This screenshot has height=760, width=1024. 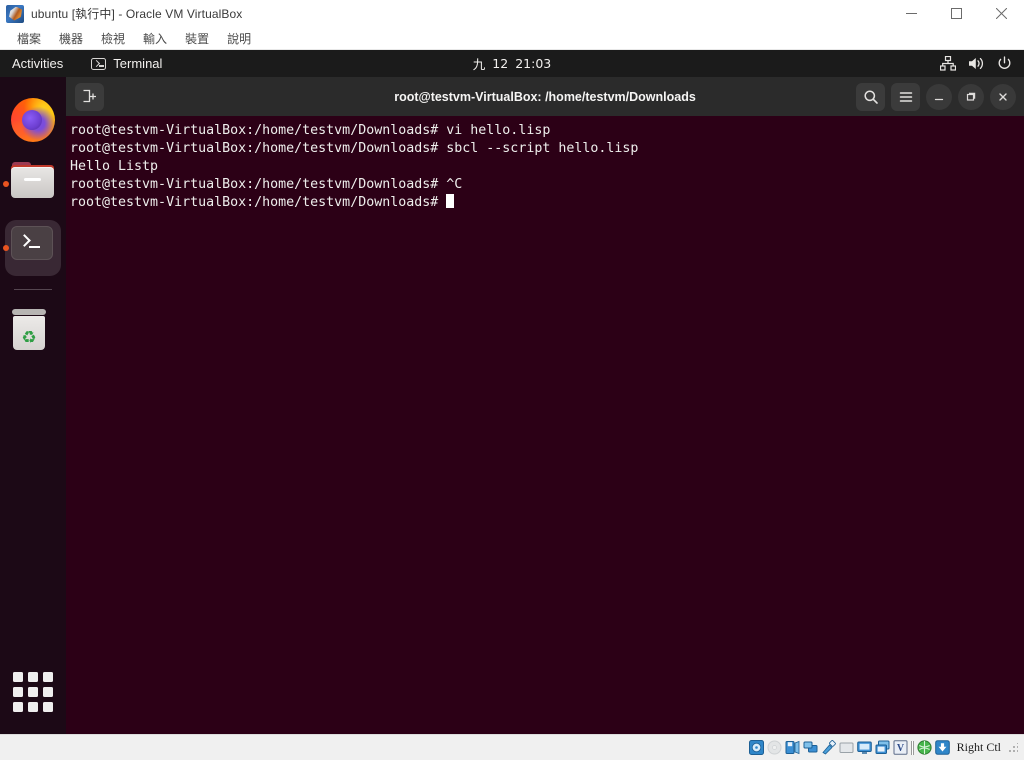 I want to click on usb-icon, so click(x=828, y=747).